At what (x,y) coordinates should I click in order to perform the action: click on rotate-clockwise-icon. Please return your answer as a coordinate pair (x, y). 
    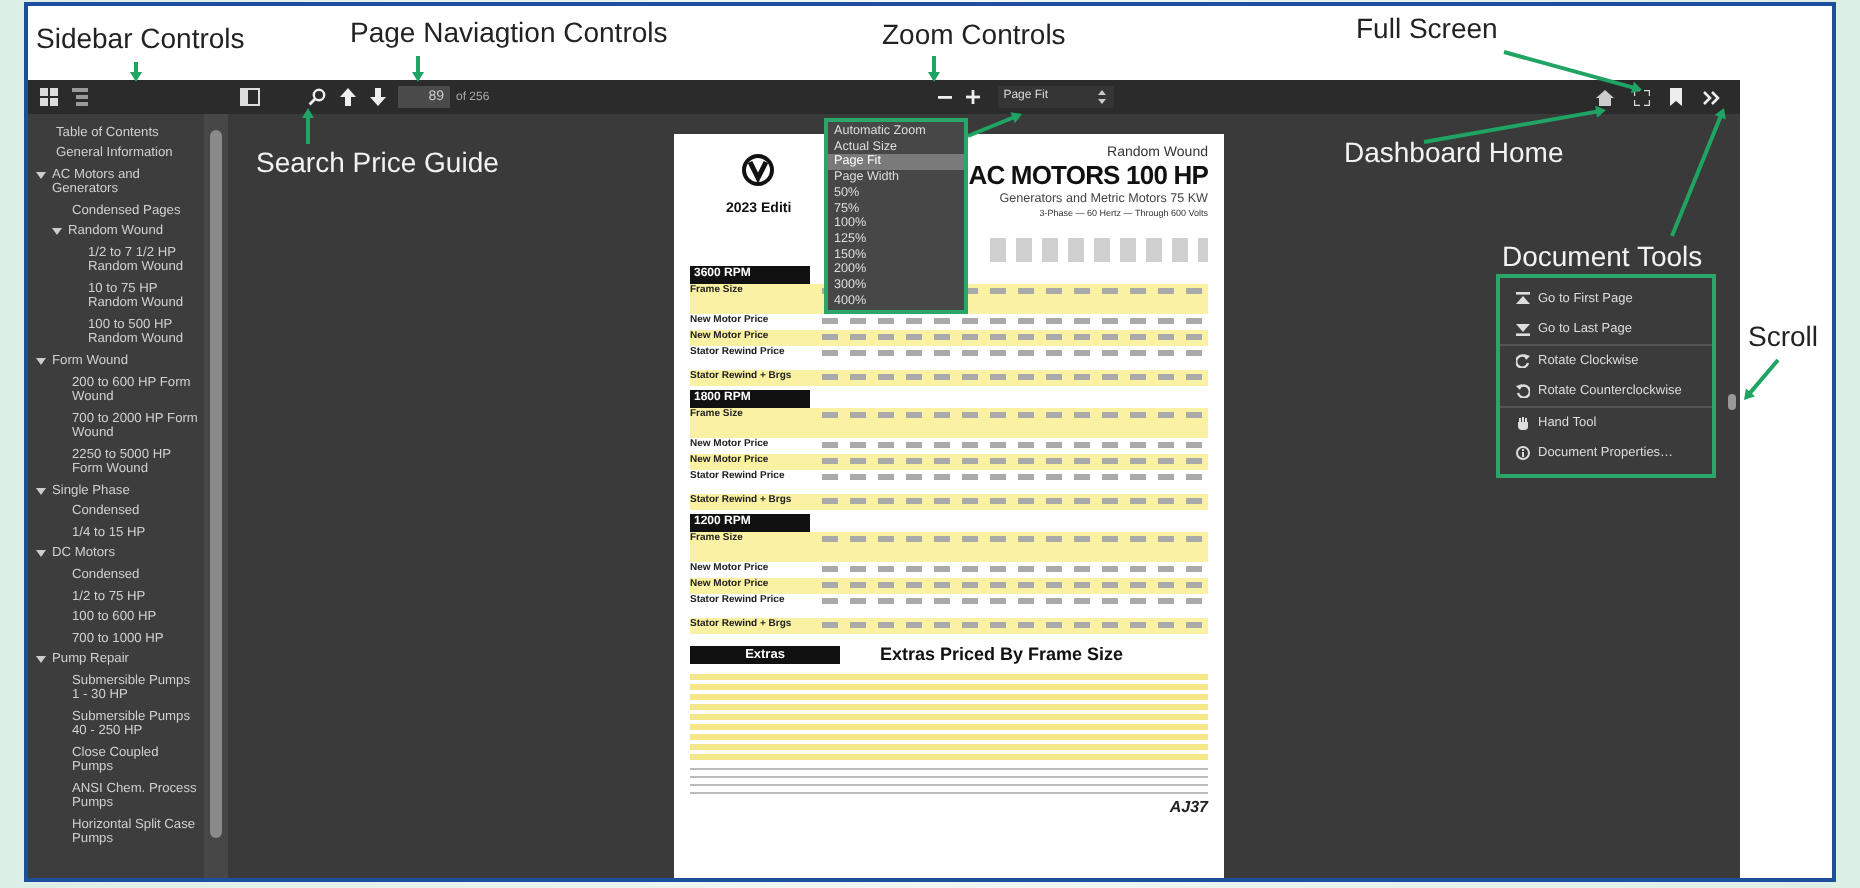
    Looking at the image, I should click on (1523, 361).